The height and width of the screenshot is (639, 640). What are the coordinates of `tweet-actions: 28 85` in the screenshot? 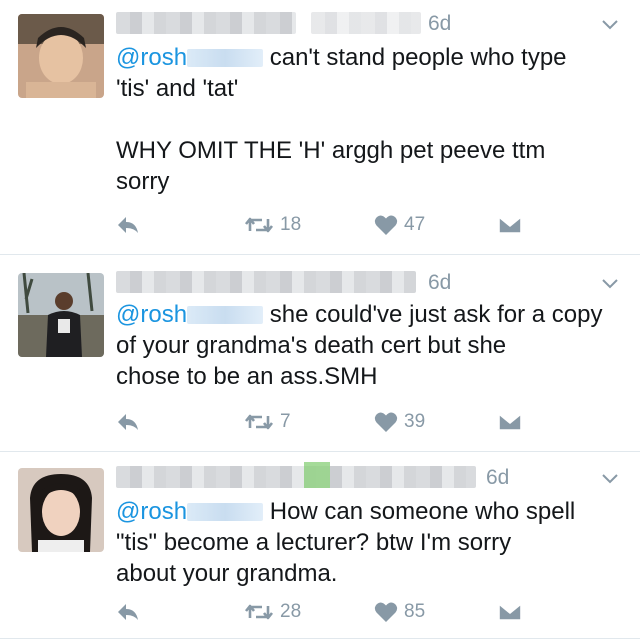 It's located at (363, 612).